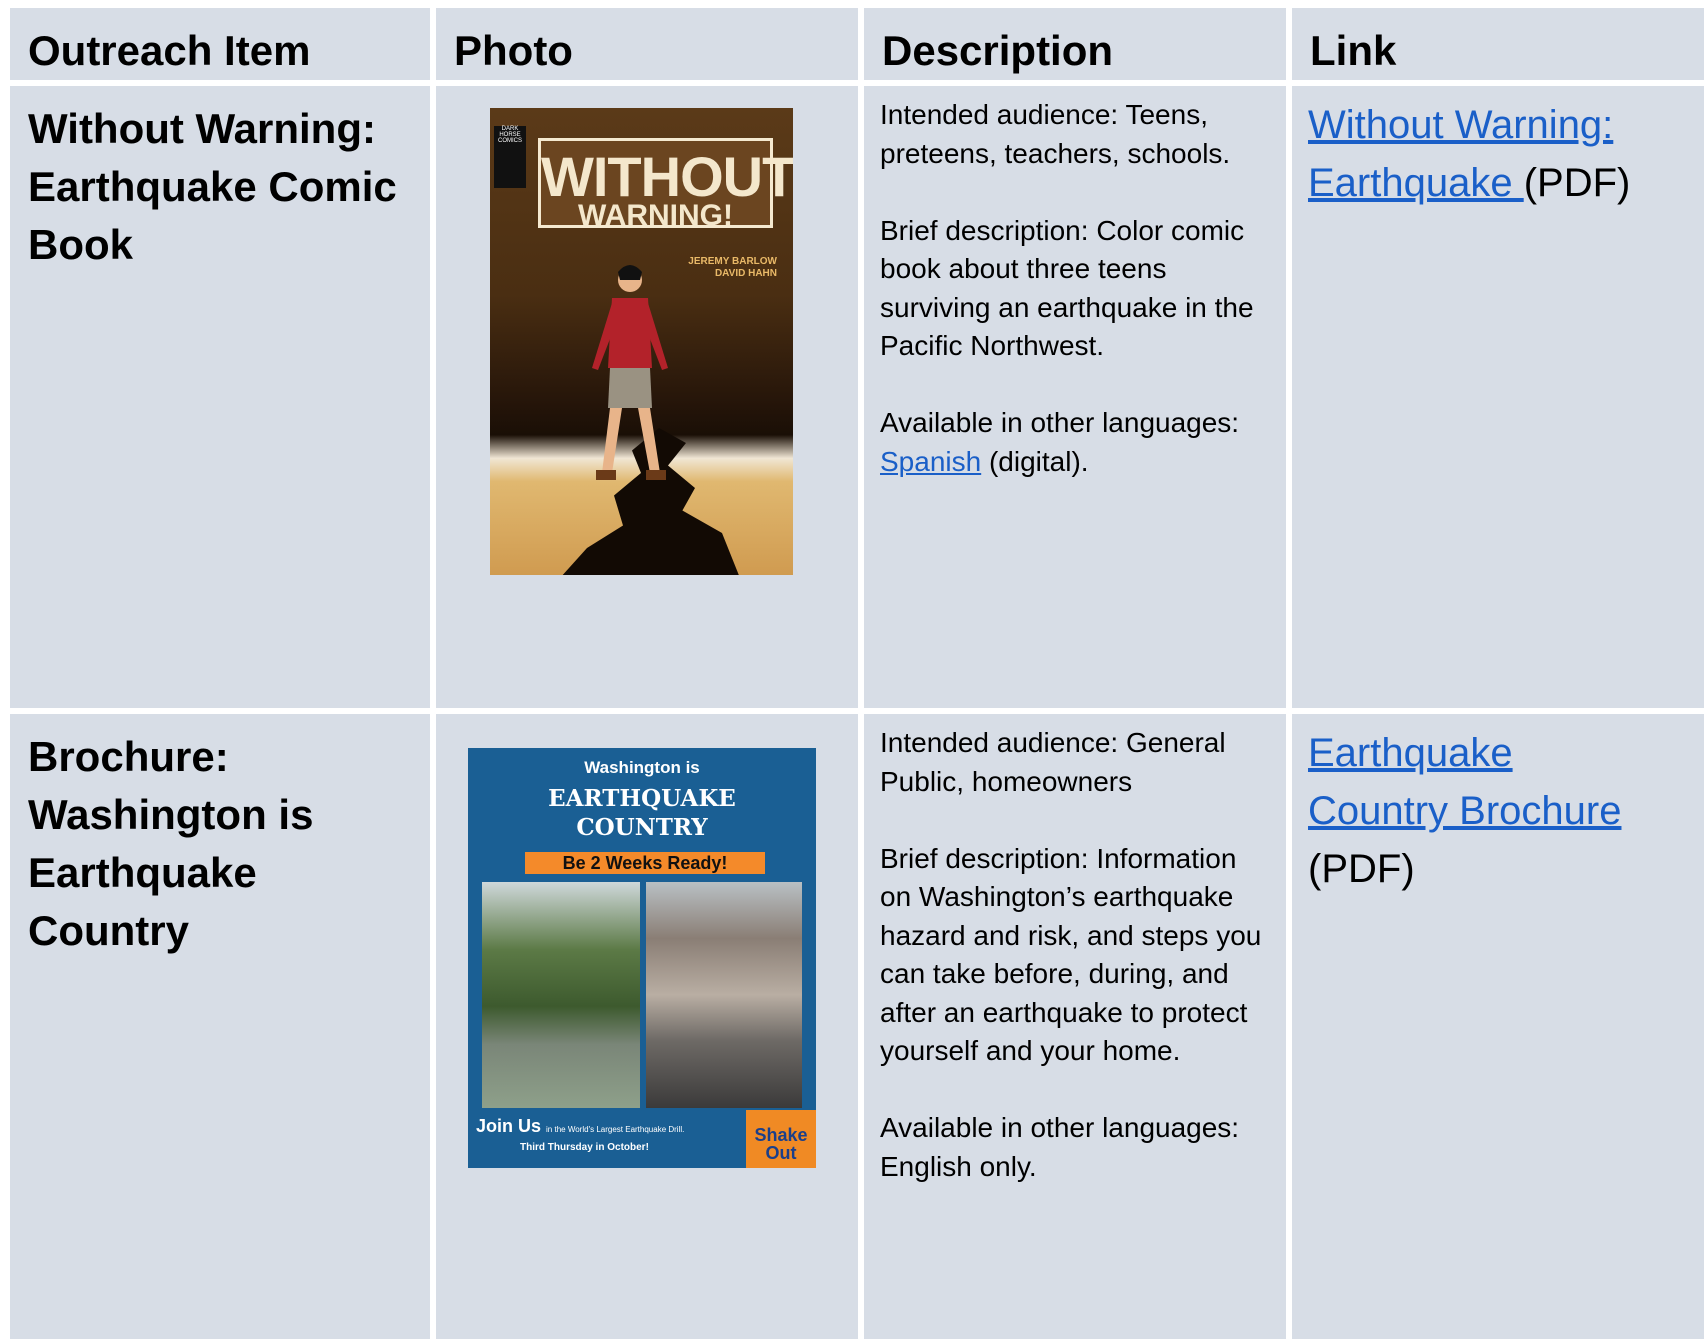 The image size is (1704, 1339). I want to click on shakeout-logo-line: Out, so click(781, 1153).